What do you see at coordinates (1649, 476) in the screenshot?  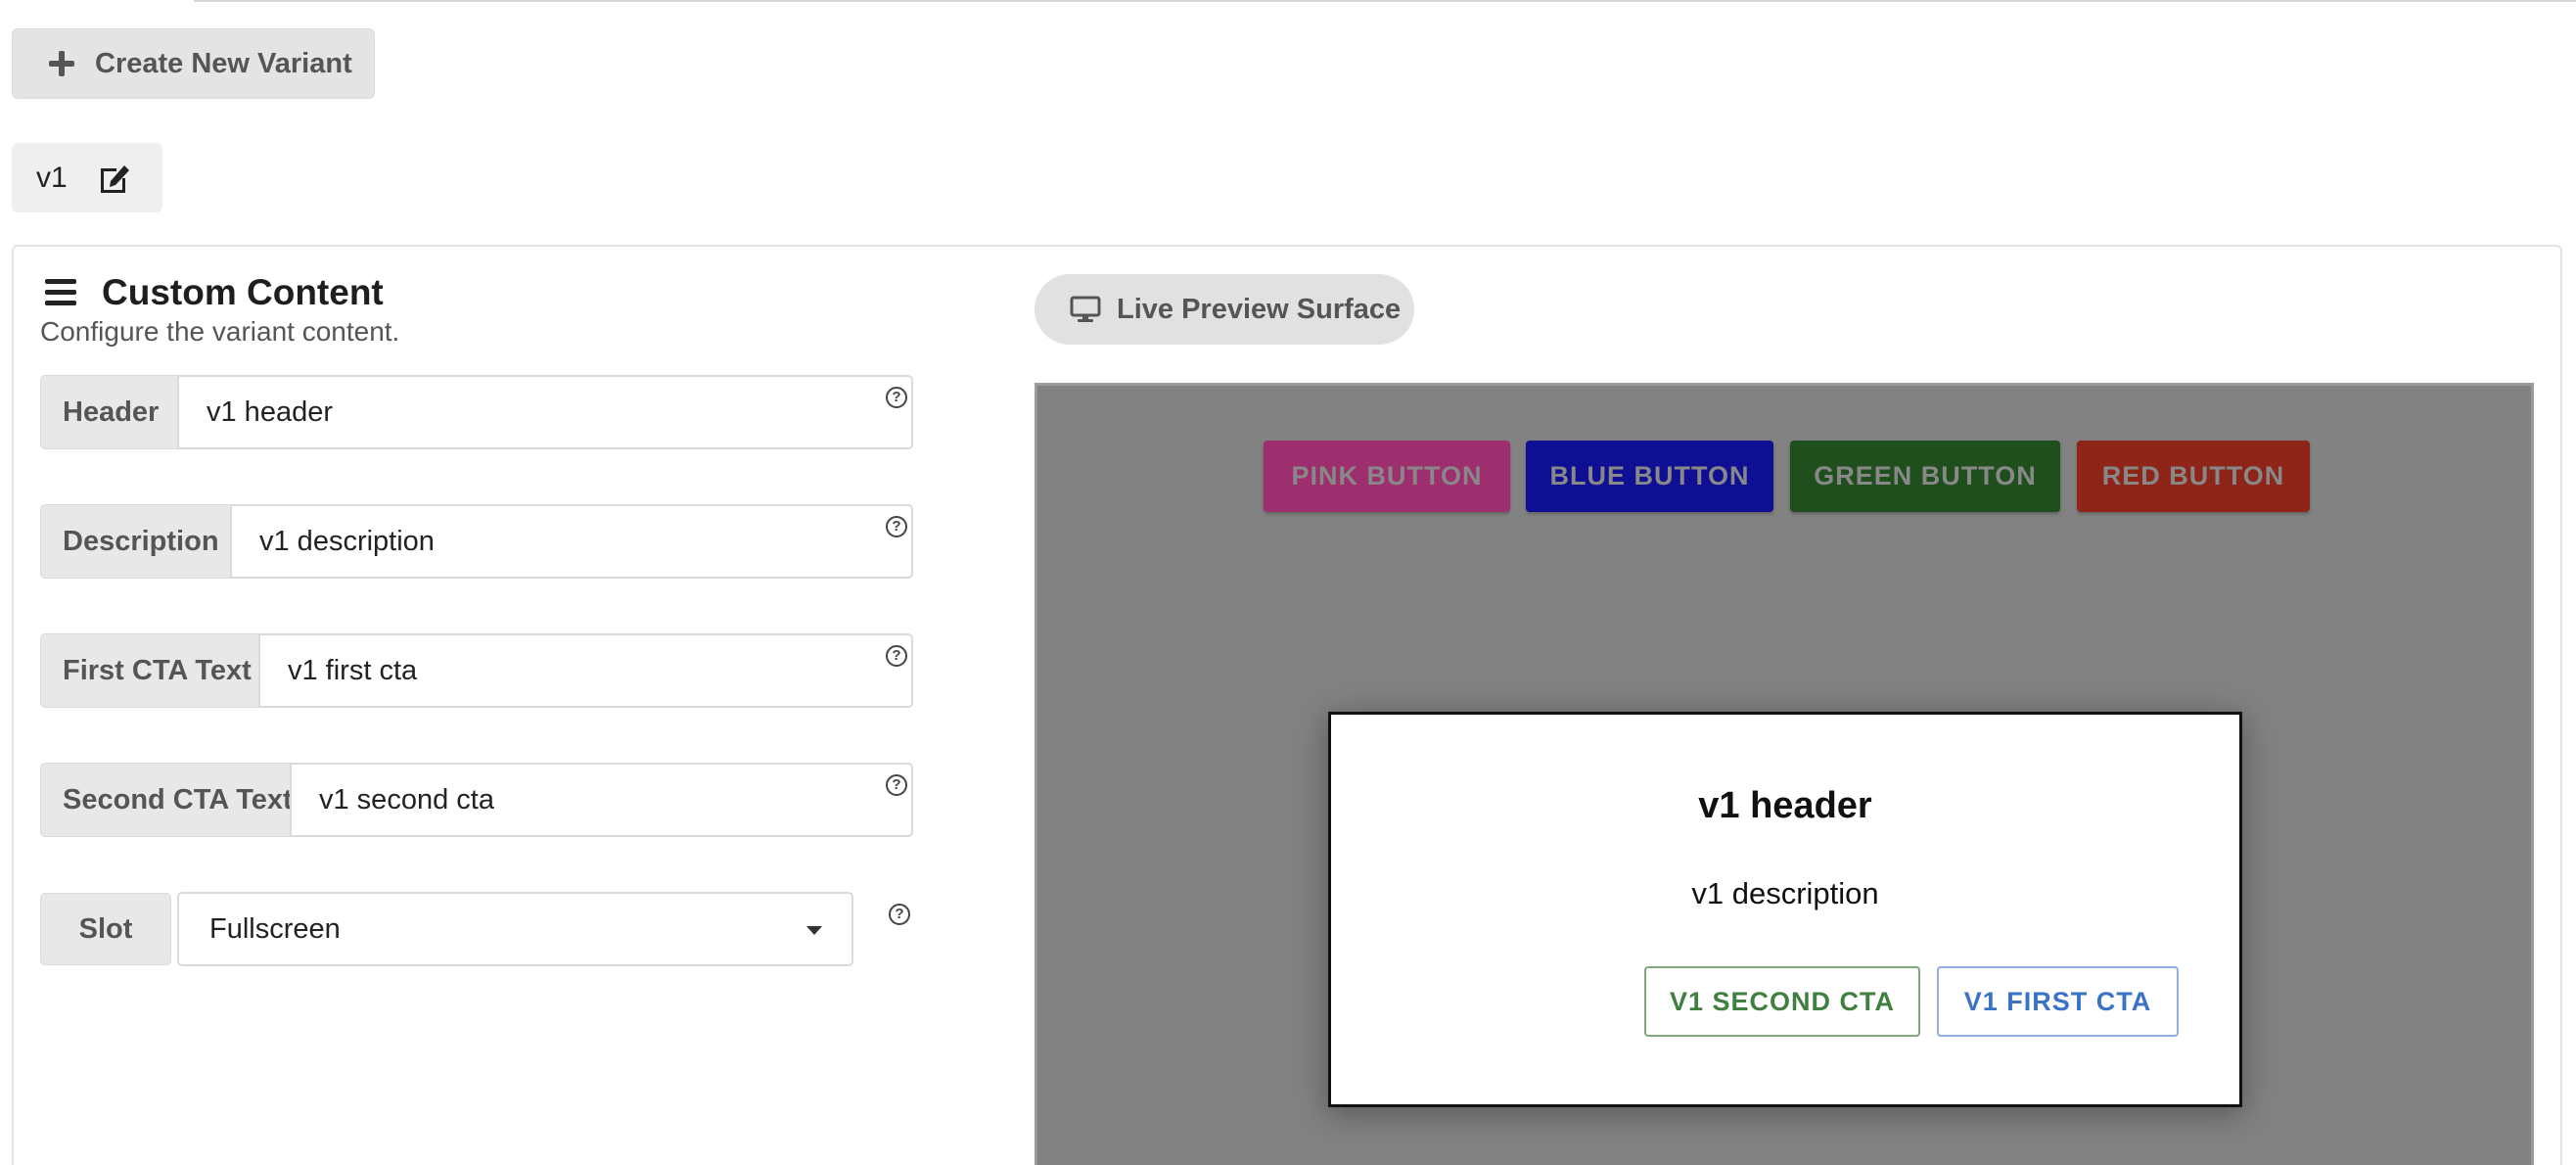 I see `blue-button: BLUE BUTTON` at bounding box center [1649, 476].